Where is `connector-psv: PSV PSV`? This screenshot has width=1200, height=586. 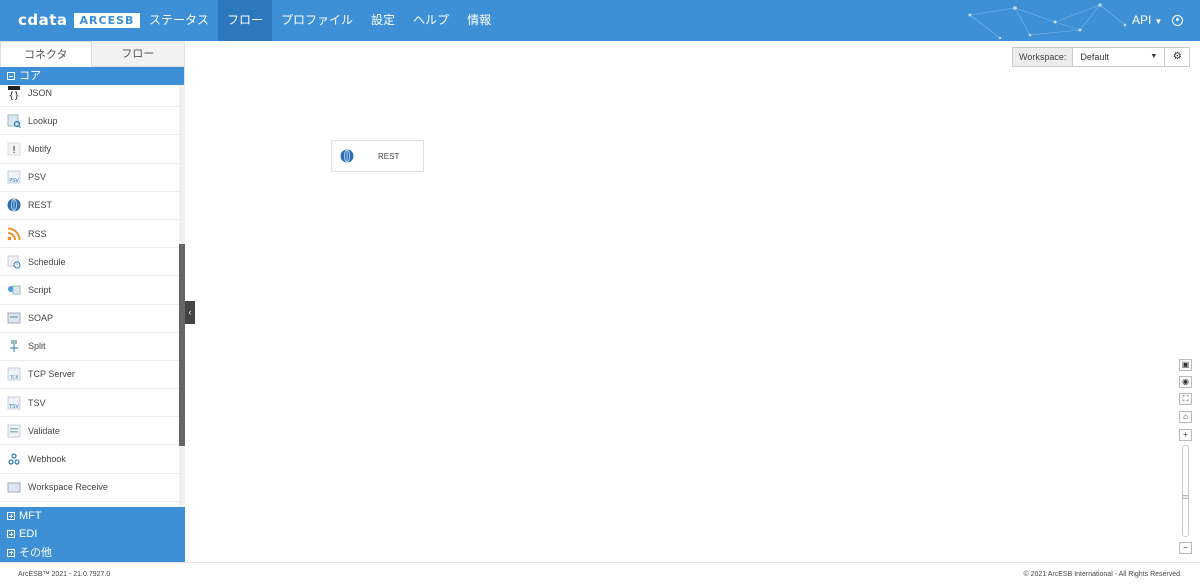 connector-psv: PSV PSV is located at coordinates (90, 178).